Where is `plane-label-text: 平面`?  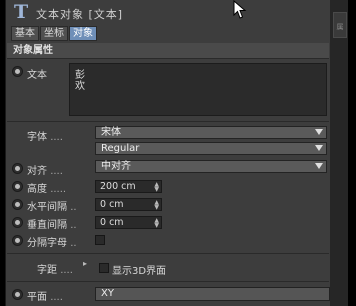 plane-label-text: 平面 is located at coordinates (37, 297).